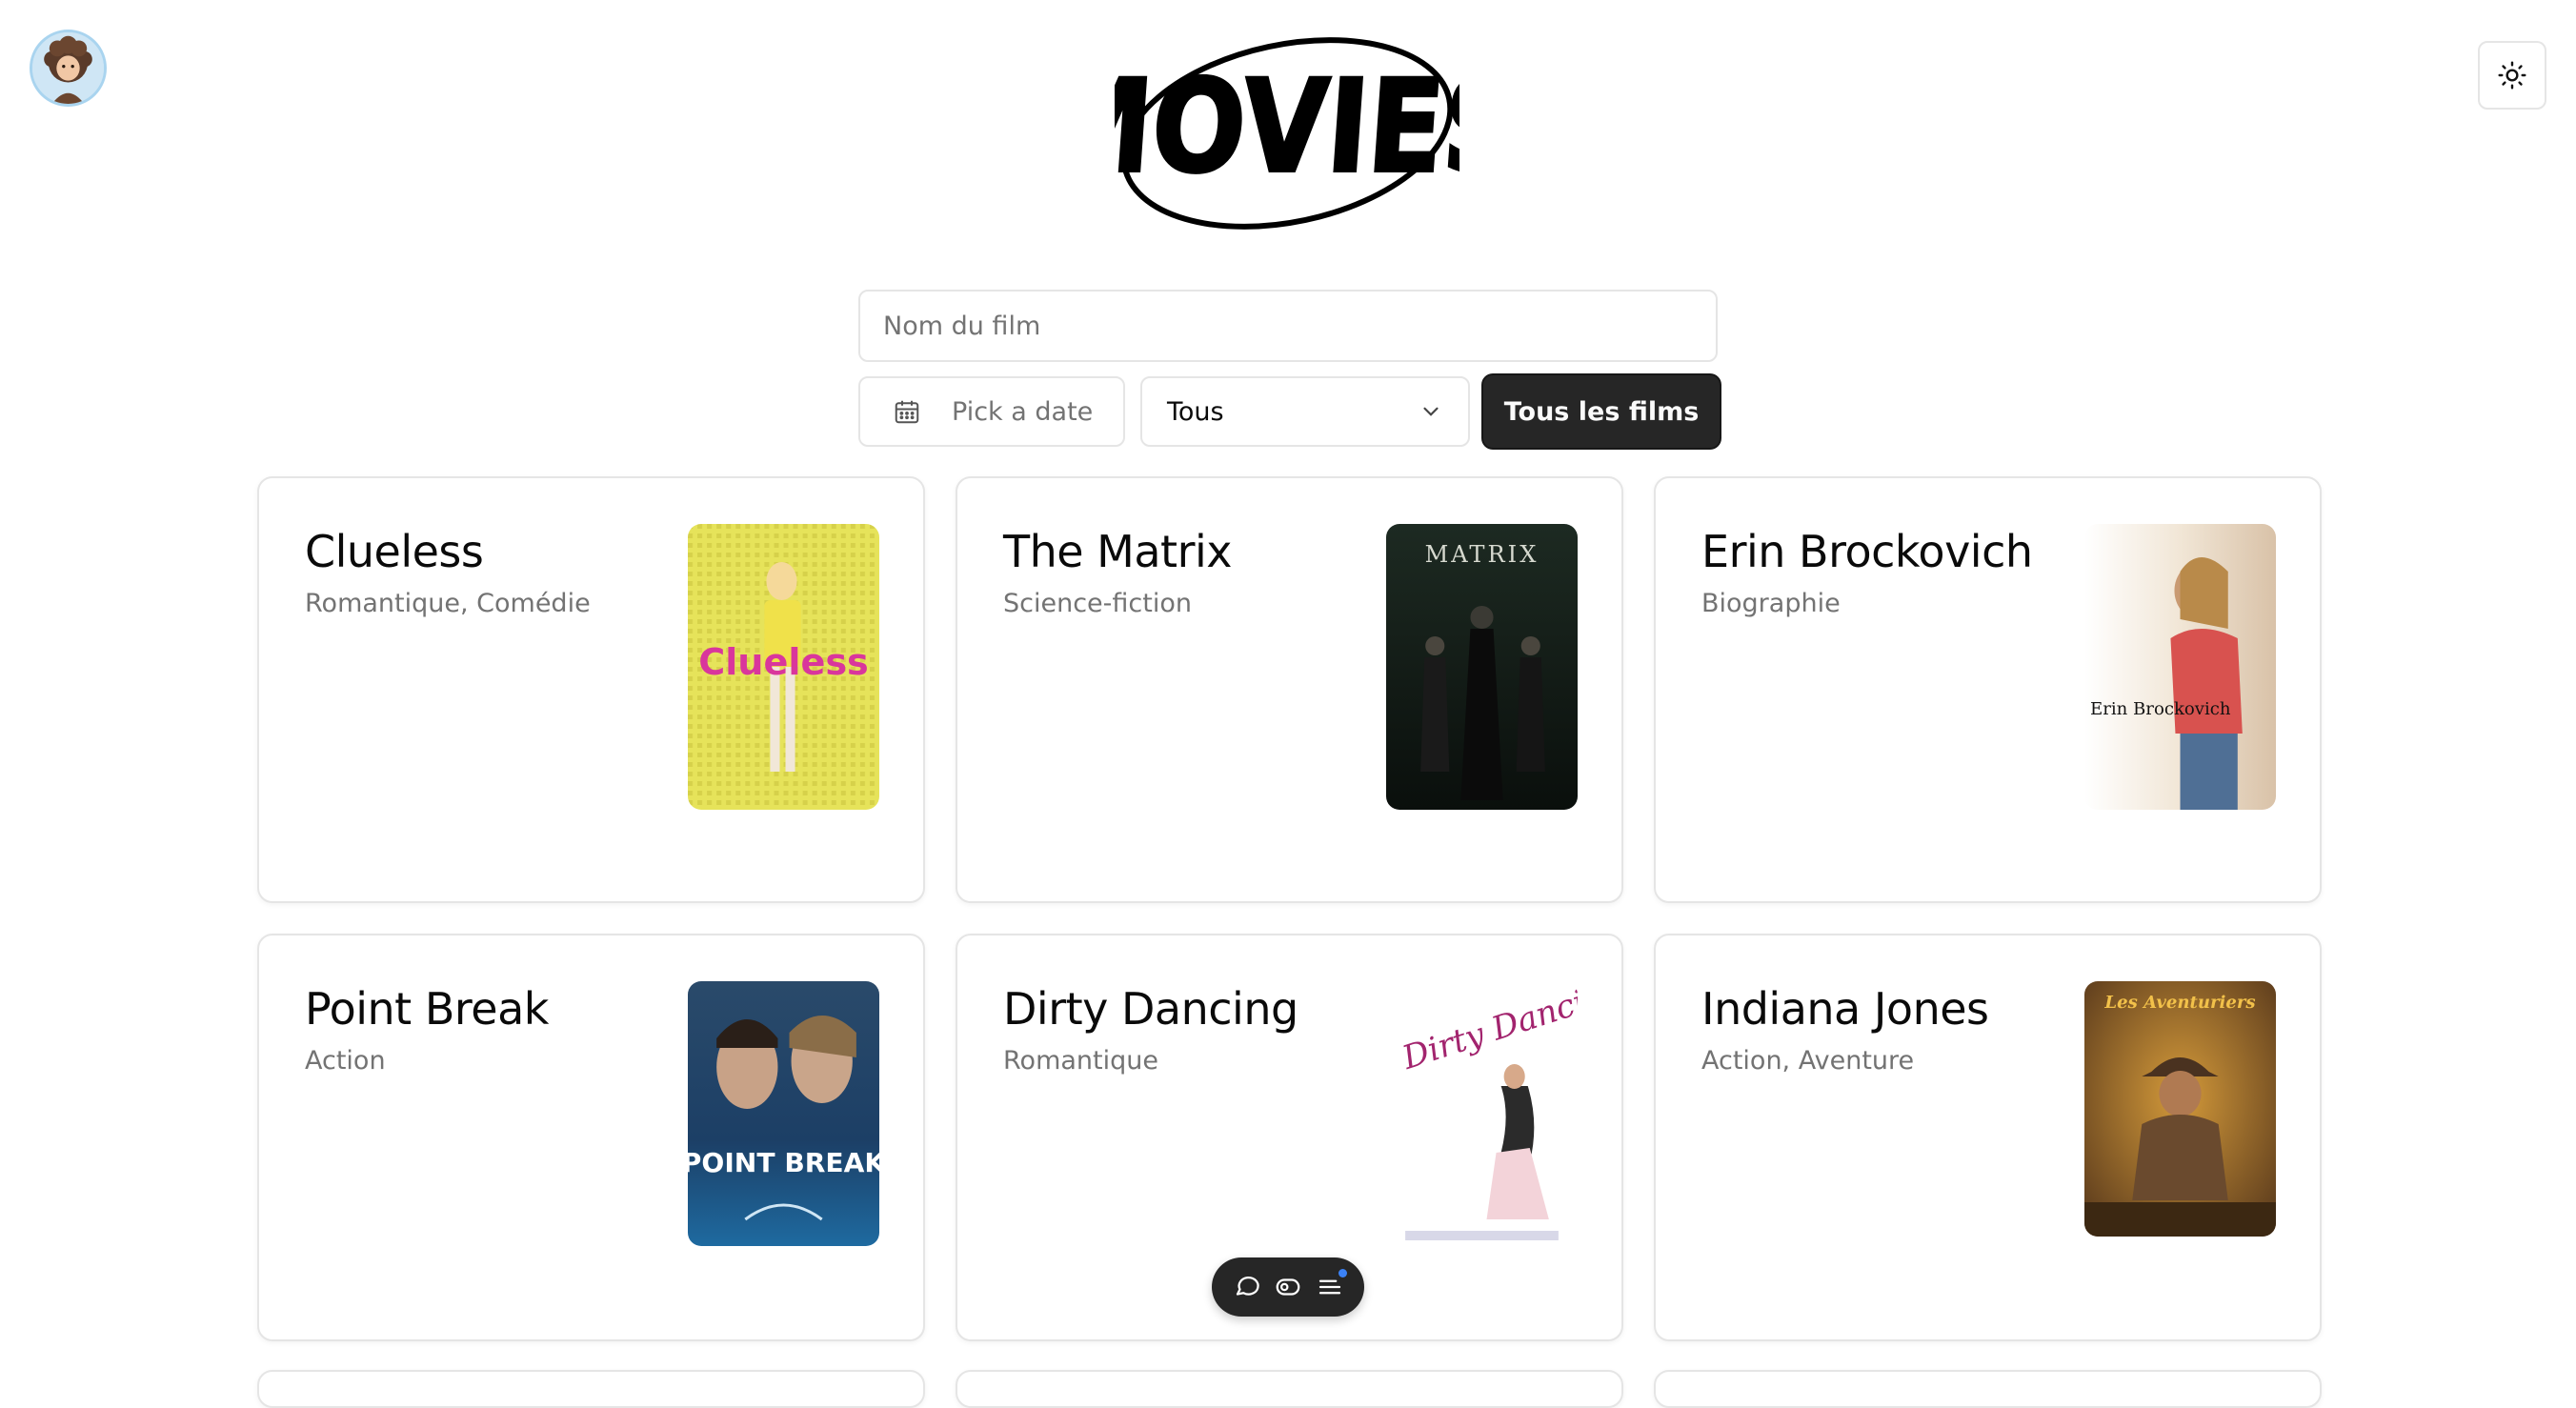  I want to click on movie-genres: Biographie, so click(1771, 604).